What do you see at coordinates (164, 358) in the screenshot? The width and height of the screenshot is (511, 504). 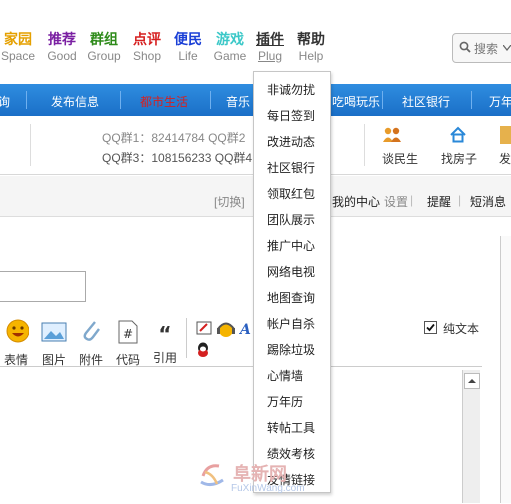 I see `toolbar-label: 引用` at bounding box center [164, 358].